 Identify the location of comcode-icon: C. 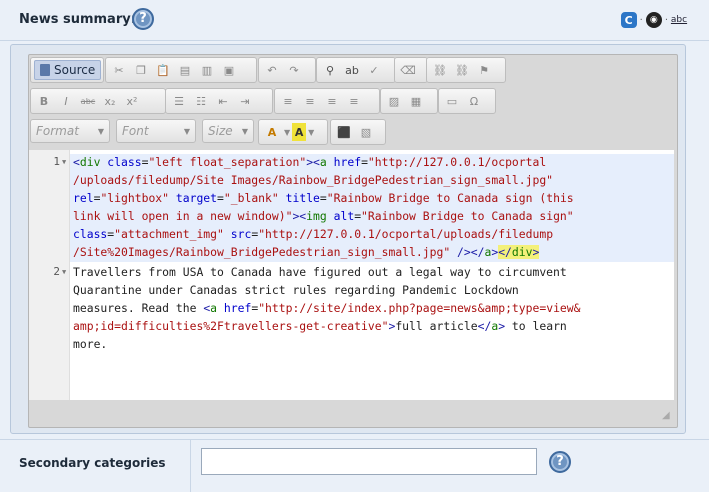
(628, 20).